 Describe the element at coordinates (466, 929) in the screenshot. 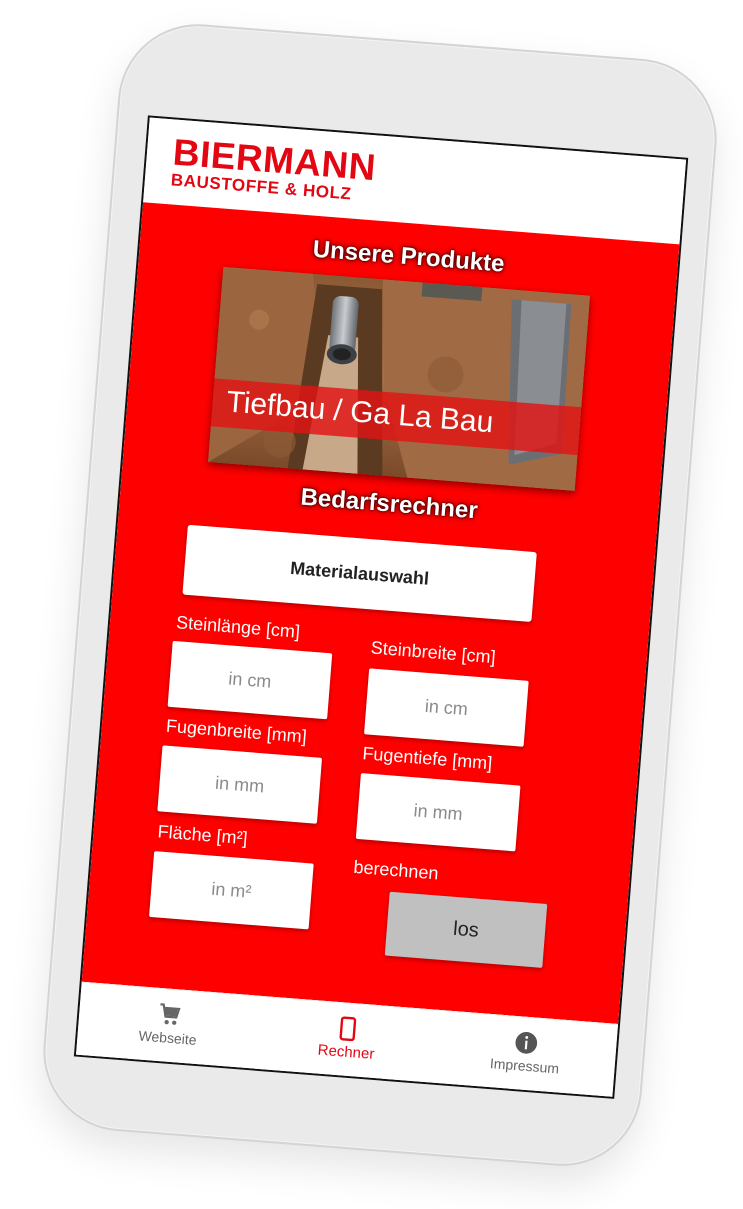

I see `calculate-button: los` at that location.